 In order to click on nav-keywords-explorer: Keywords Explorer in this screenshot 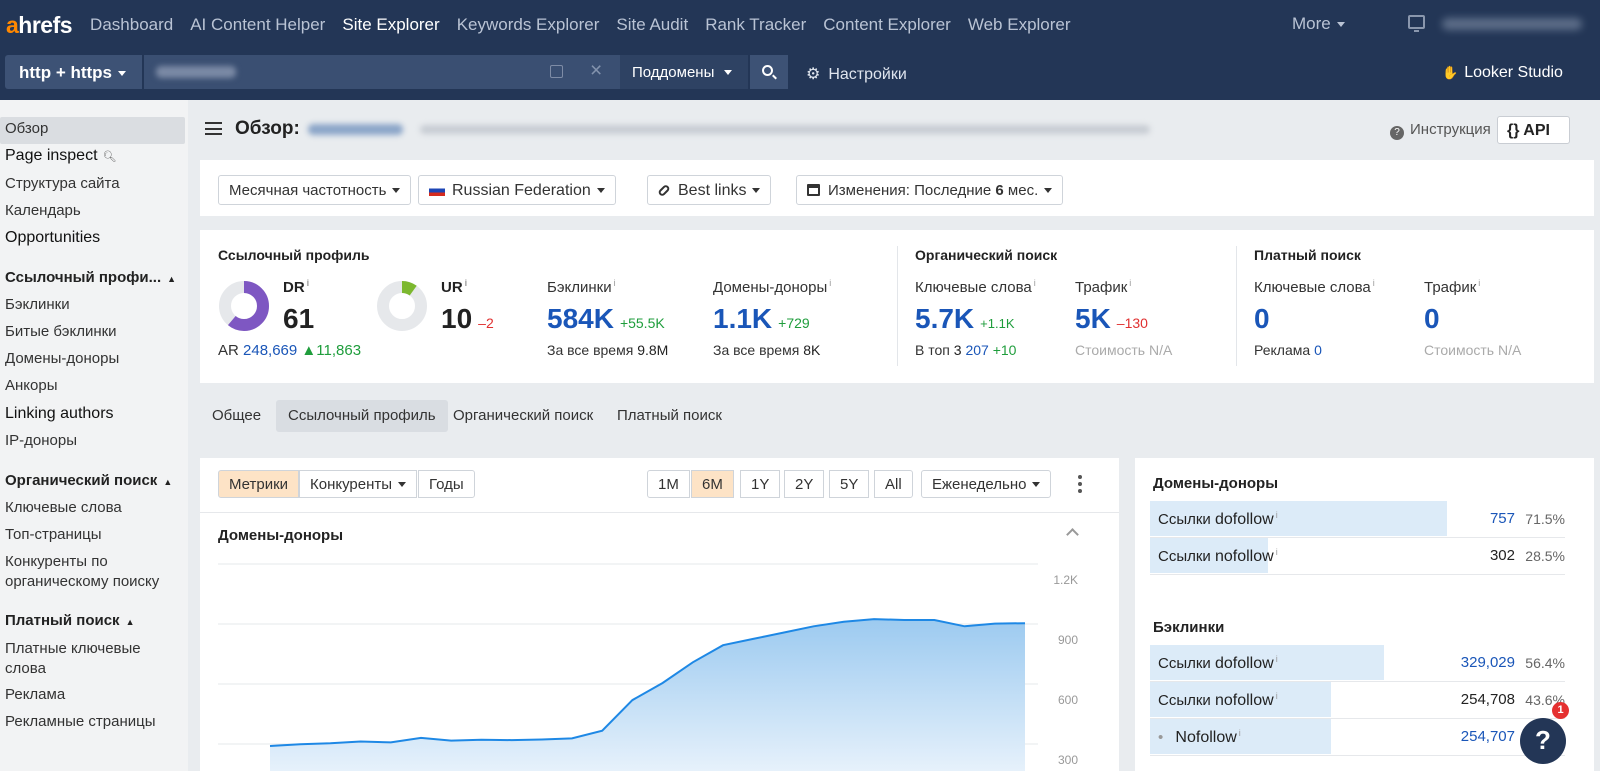, I will do `click(528, 25)`.